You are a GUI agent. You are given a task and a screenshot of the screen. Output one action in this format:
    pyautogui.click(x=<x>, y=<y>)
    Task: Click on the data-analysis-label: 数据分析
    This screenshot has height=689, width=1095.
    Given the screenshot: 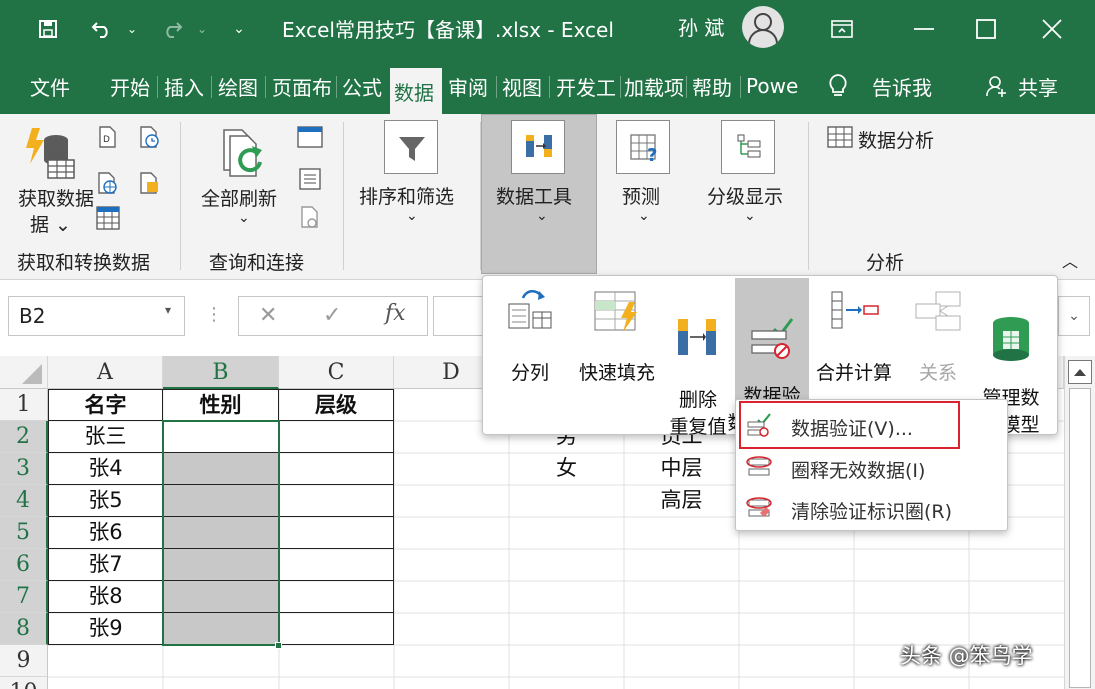 What is the action you would take?
    pyautogui.click(x=896, y=139)
    